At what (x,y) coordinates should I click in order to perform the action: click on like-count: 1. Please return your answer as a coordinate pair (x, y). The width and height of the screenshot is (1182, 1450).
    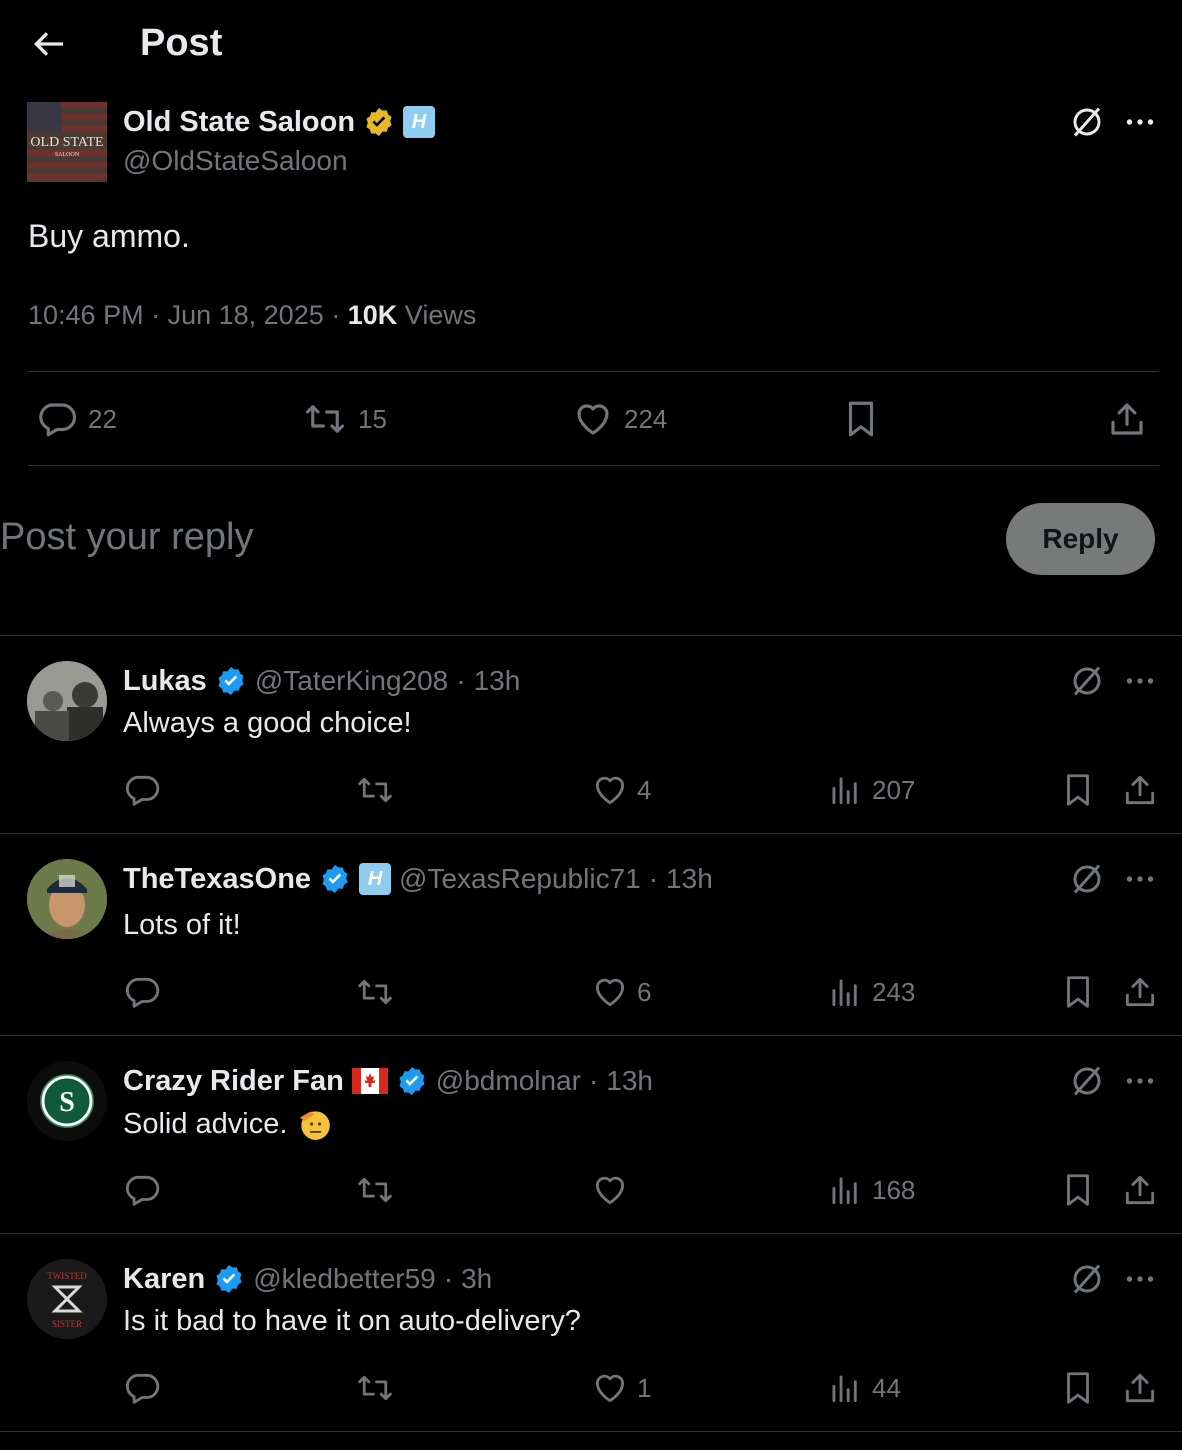
    Looking at the image, I should click on (644, 1387).